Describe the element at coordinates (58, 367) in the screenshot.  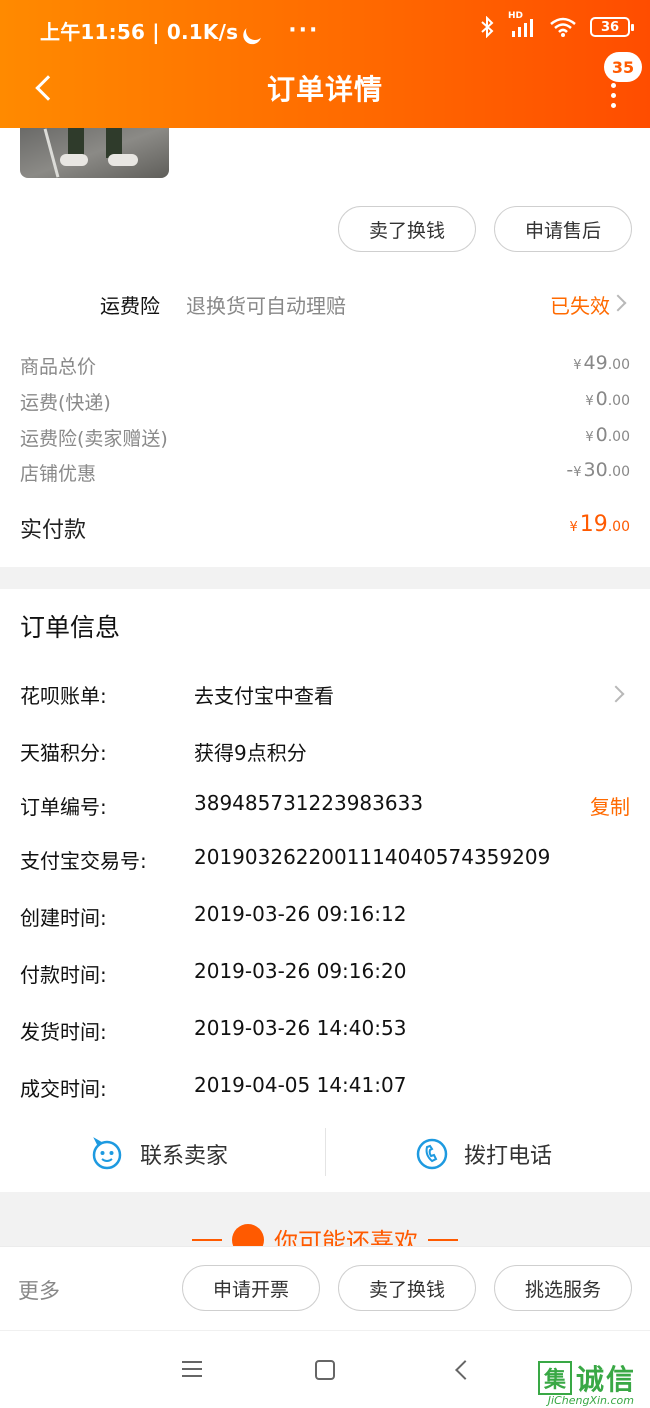
I see `price-label: 商品总价` at that location.